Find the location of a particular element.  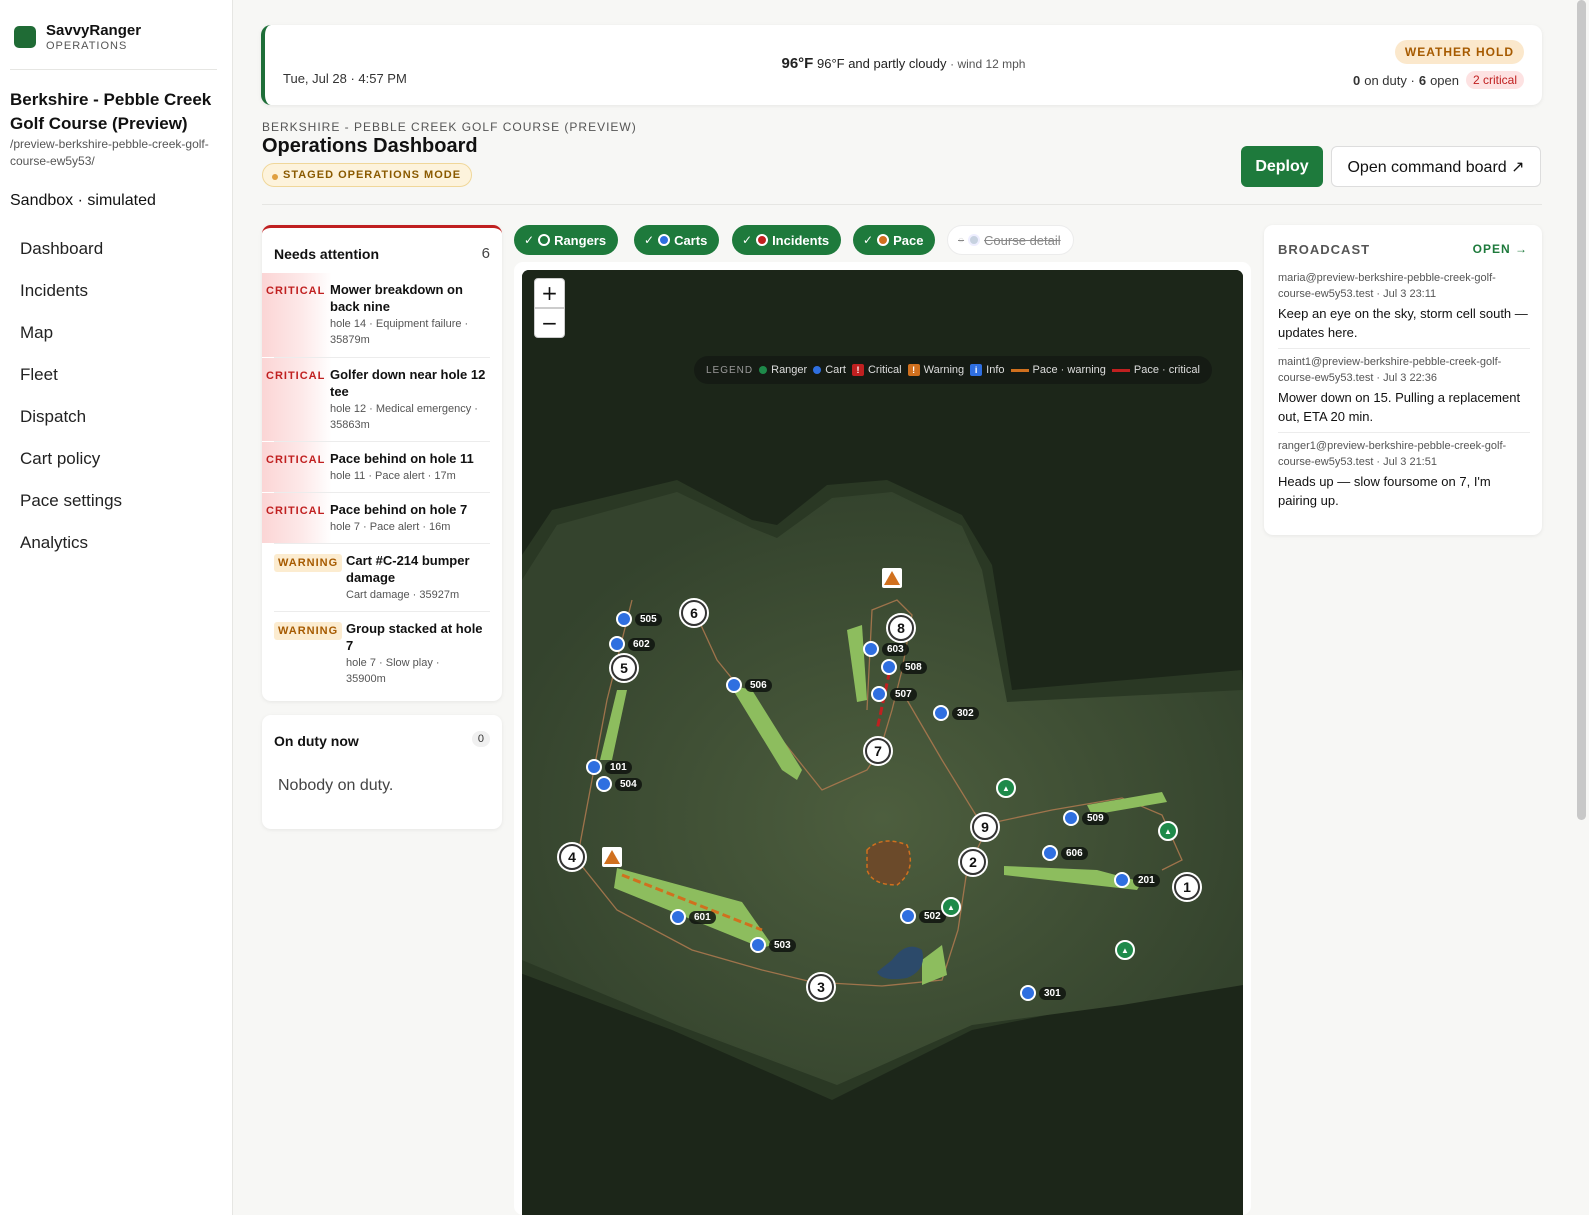

zoom-out-button: − is located at coordinates (549, 323).